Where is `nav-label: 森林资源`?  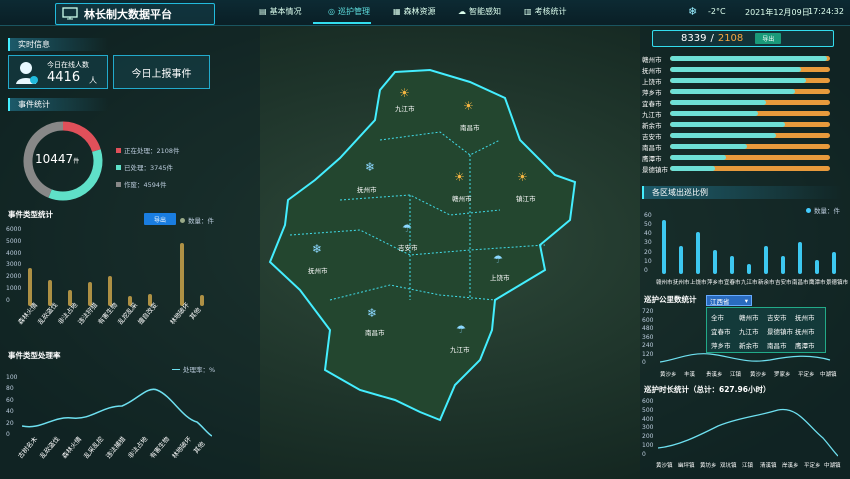 nav-label: 森林资源 is located at coordinates (419, 11).